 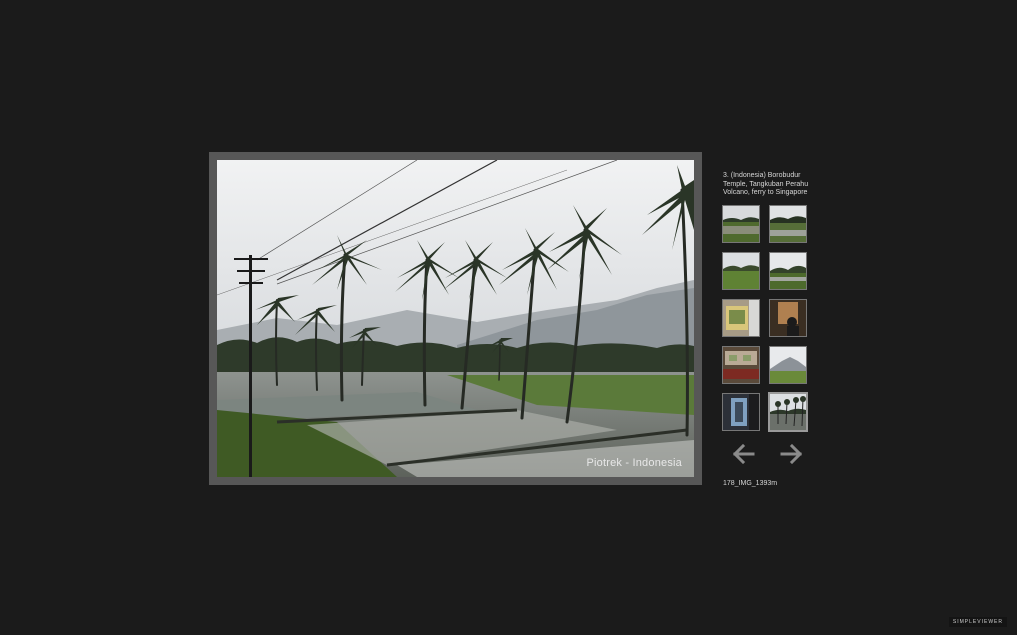 I want to click on arrow-left-icon, so click(x=743, y=454).